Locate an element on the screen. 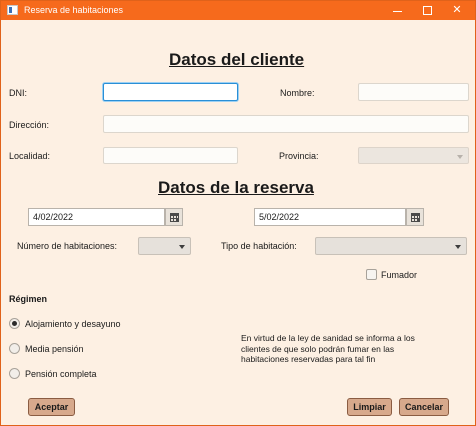 The height and width of the screenshot is (426, 476). regimen-radio-completa is located at coordinates (14, 373).